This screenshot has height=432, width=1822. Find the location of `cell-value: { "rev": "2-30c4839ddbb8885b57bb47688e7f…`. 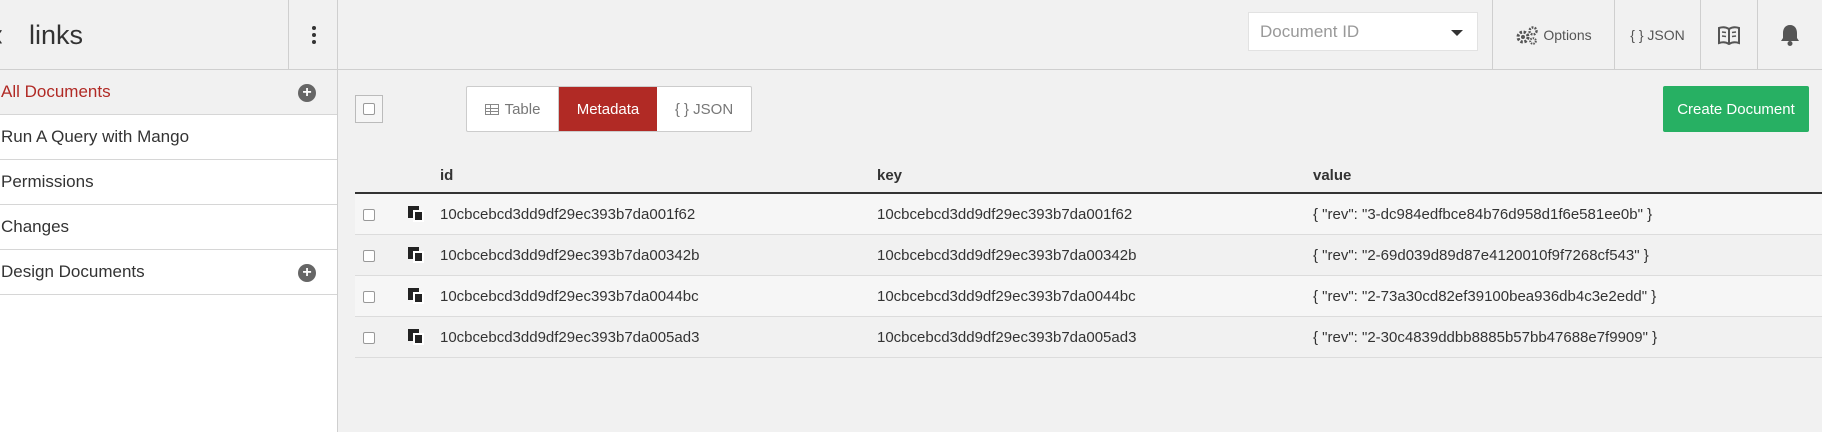

cell-value: { "rev": "2-30c4839ddbb8885b57bb47688e7f… is located at coordinates (1485, 337).